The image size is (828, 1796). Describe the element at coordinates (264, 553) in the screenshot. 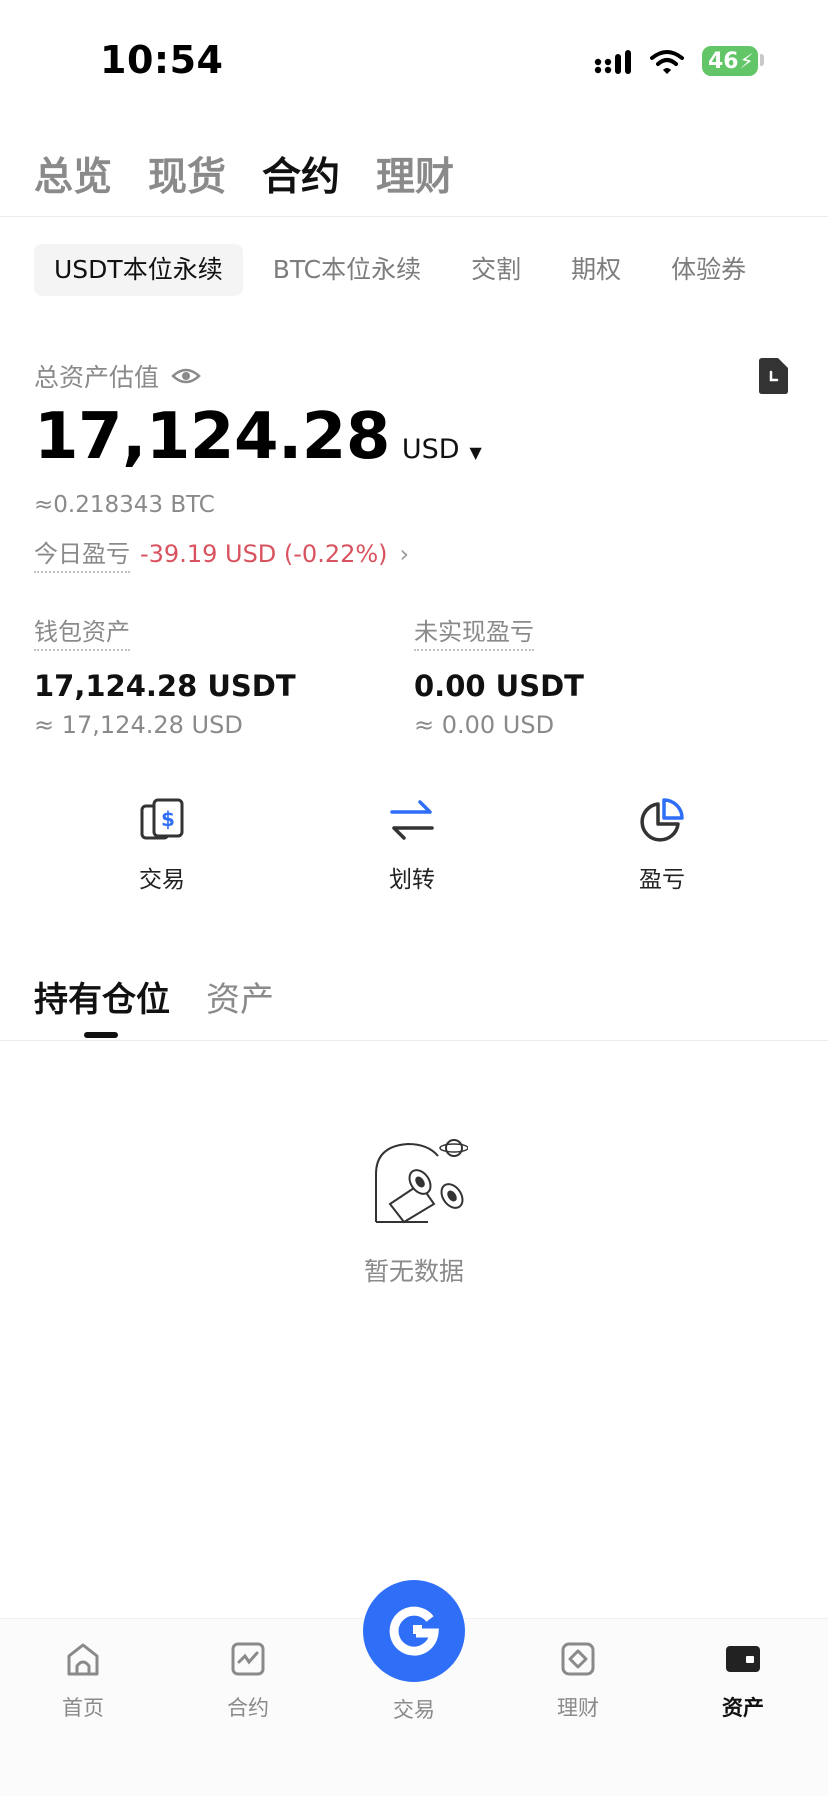

I see `today-pnl-value: -39.19 USD (-0.22%)` at that location.